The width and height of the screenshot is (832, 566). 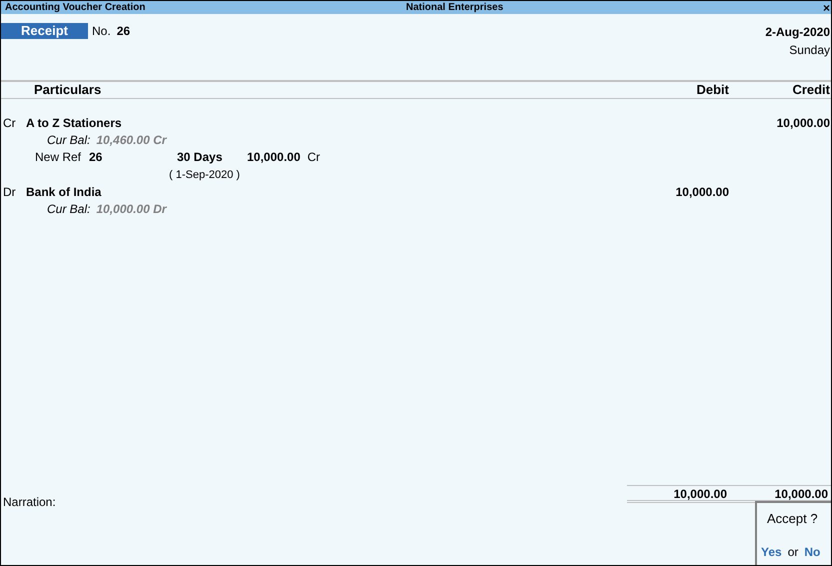 I want to click on or-text: or, so click(x=793, y=552).